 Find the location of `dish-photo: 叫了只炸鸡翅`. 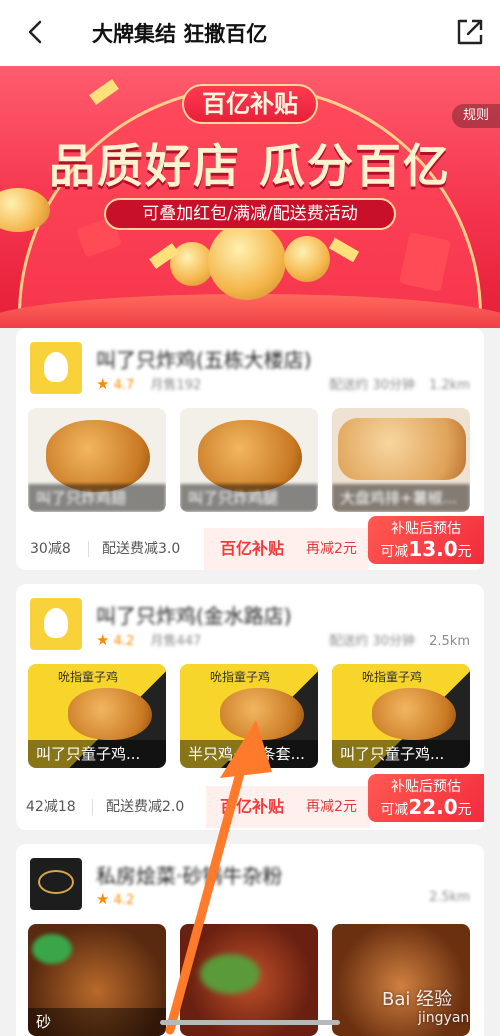

dish-photo: 叫了只炸鸡翅 is located at coordinates (97, 460).